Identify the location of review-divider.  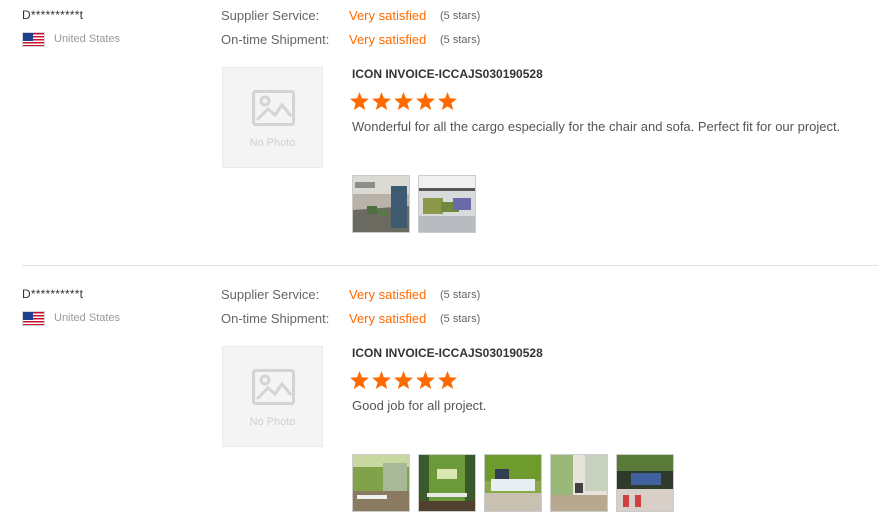
(450, 265).